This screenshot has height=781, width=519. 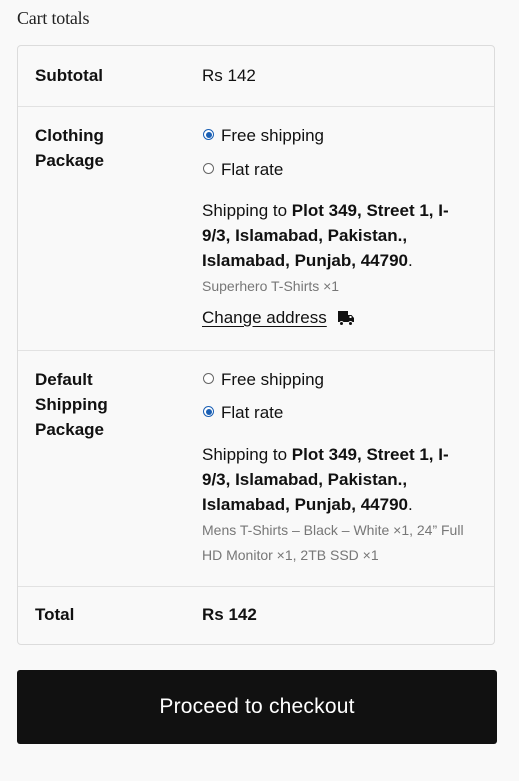 What do you see at coordinates (55, 614) in the screenshot?
I see `total-label: Total` at bounding box center [55, 614].